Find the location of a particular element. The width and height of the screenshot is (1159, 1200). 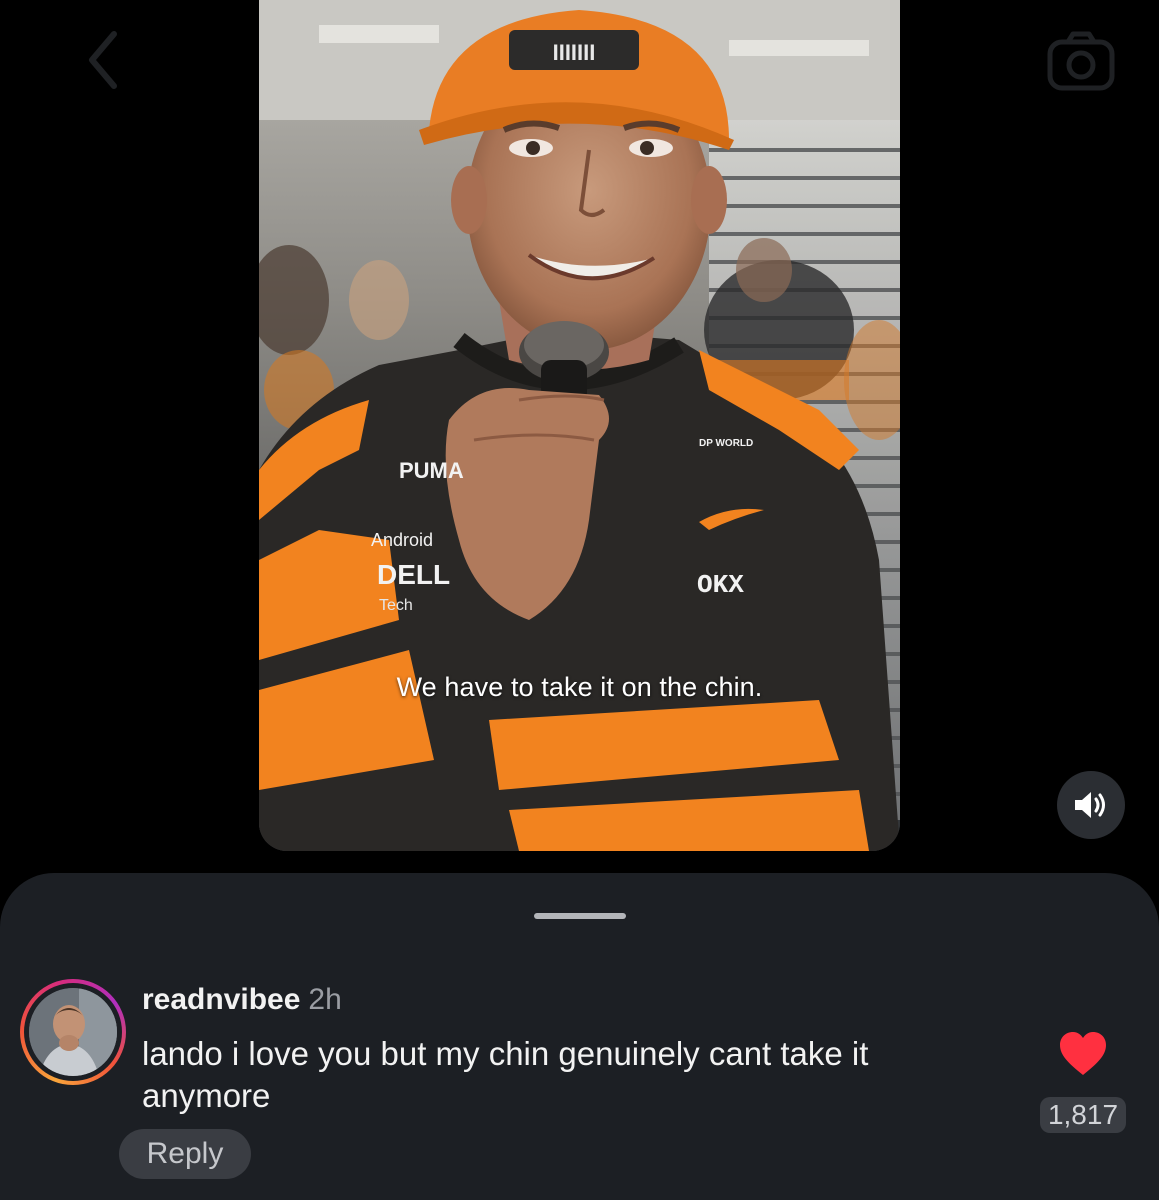

chevron-left-icon is located at coordinates (103, 60).